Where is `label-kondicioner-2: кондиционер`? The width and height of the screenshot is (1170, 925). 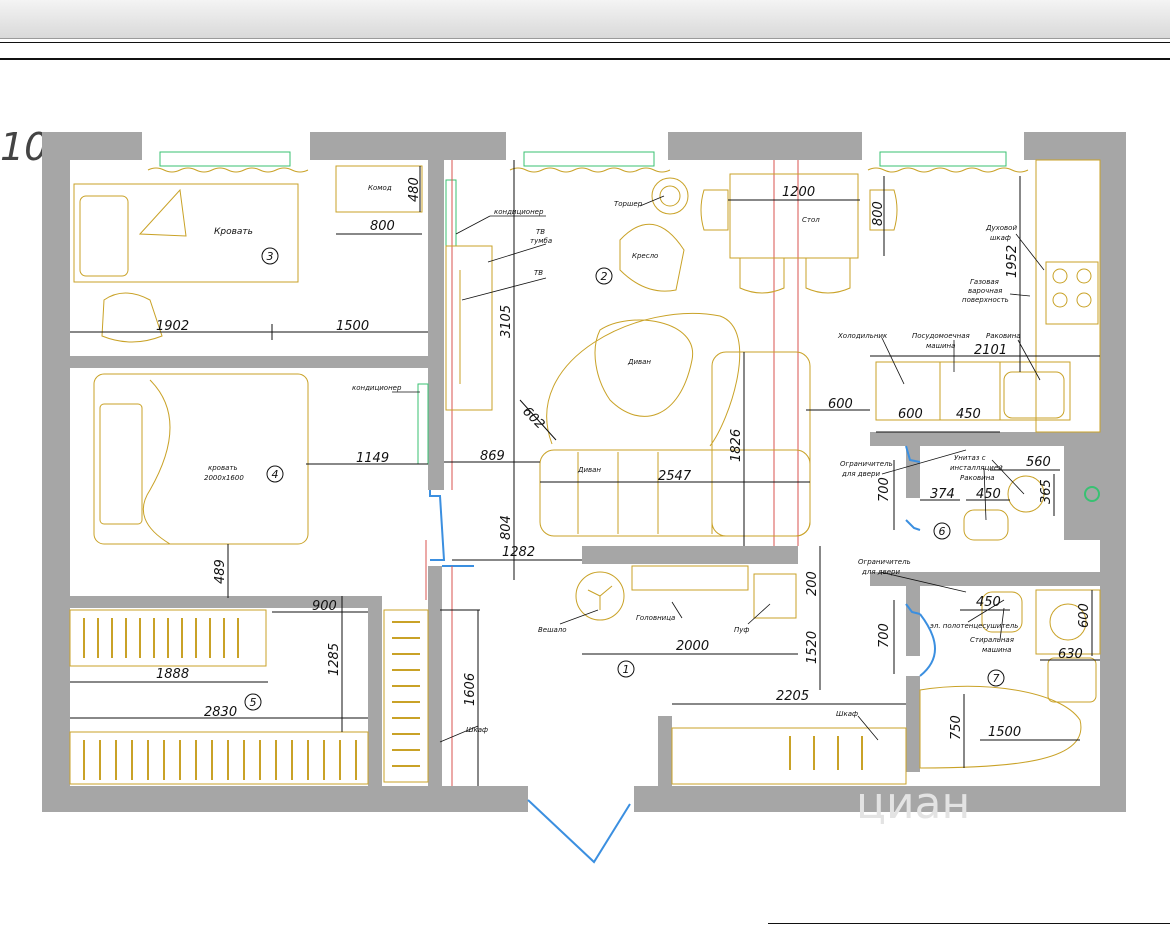 label-kondicioner-2: кондиционер is located at coordinates (377, 388).